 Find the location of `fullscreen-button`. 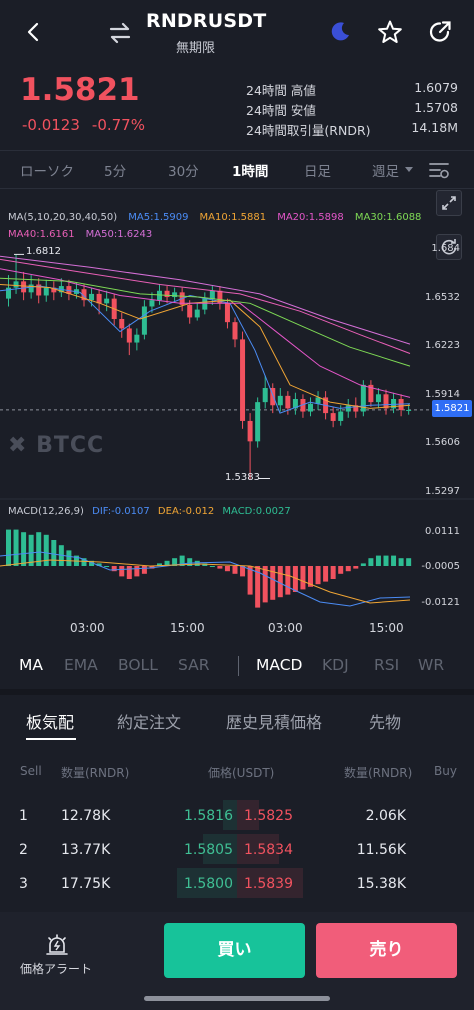

fullscreen-button is located at coordinates (449, 203).